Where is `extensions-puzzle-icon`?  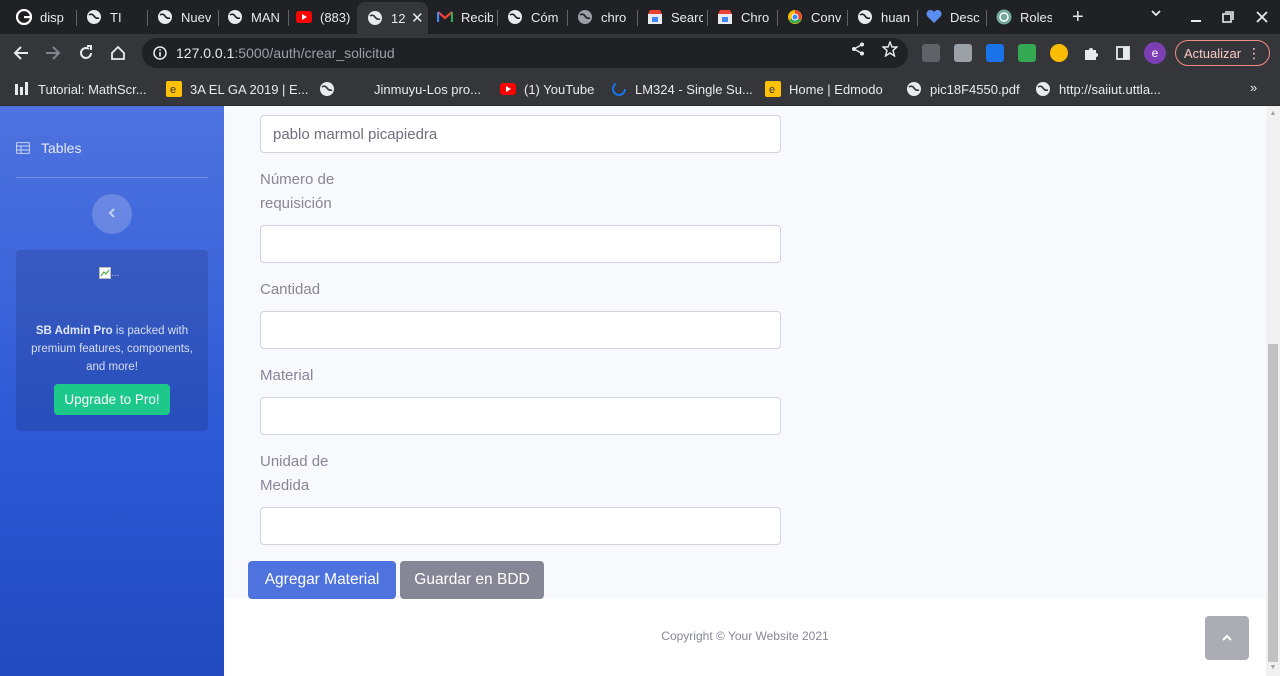
extensions-puzzle-icon is located at coordinates (1091, 53).